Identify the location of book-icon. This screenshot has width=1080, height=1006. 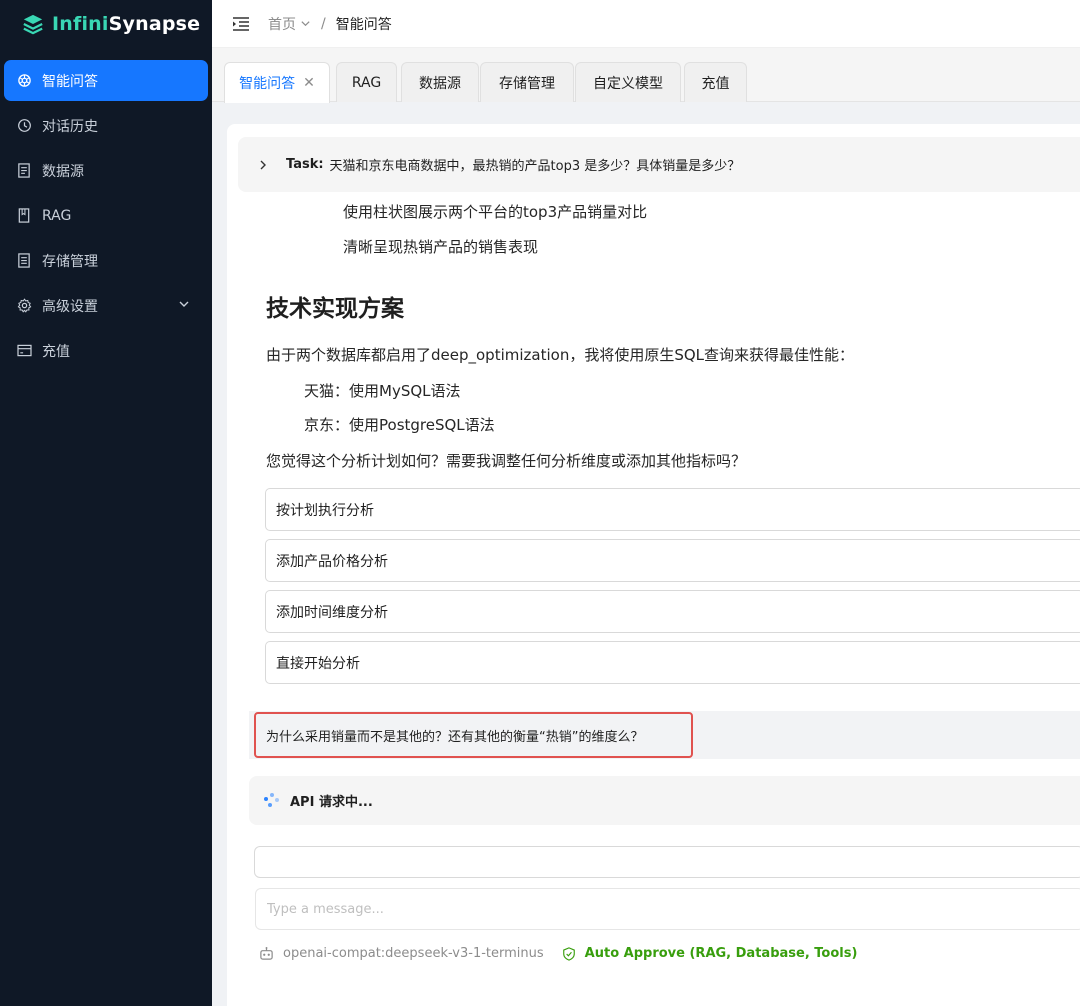
(24, 216).